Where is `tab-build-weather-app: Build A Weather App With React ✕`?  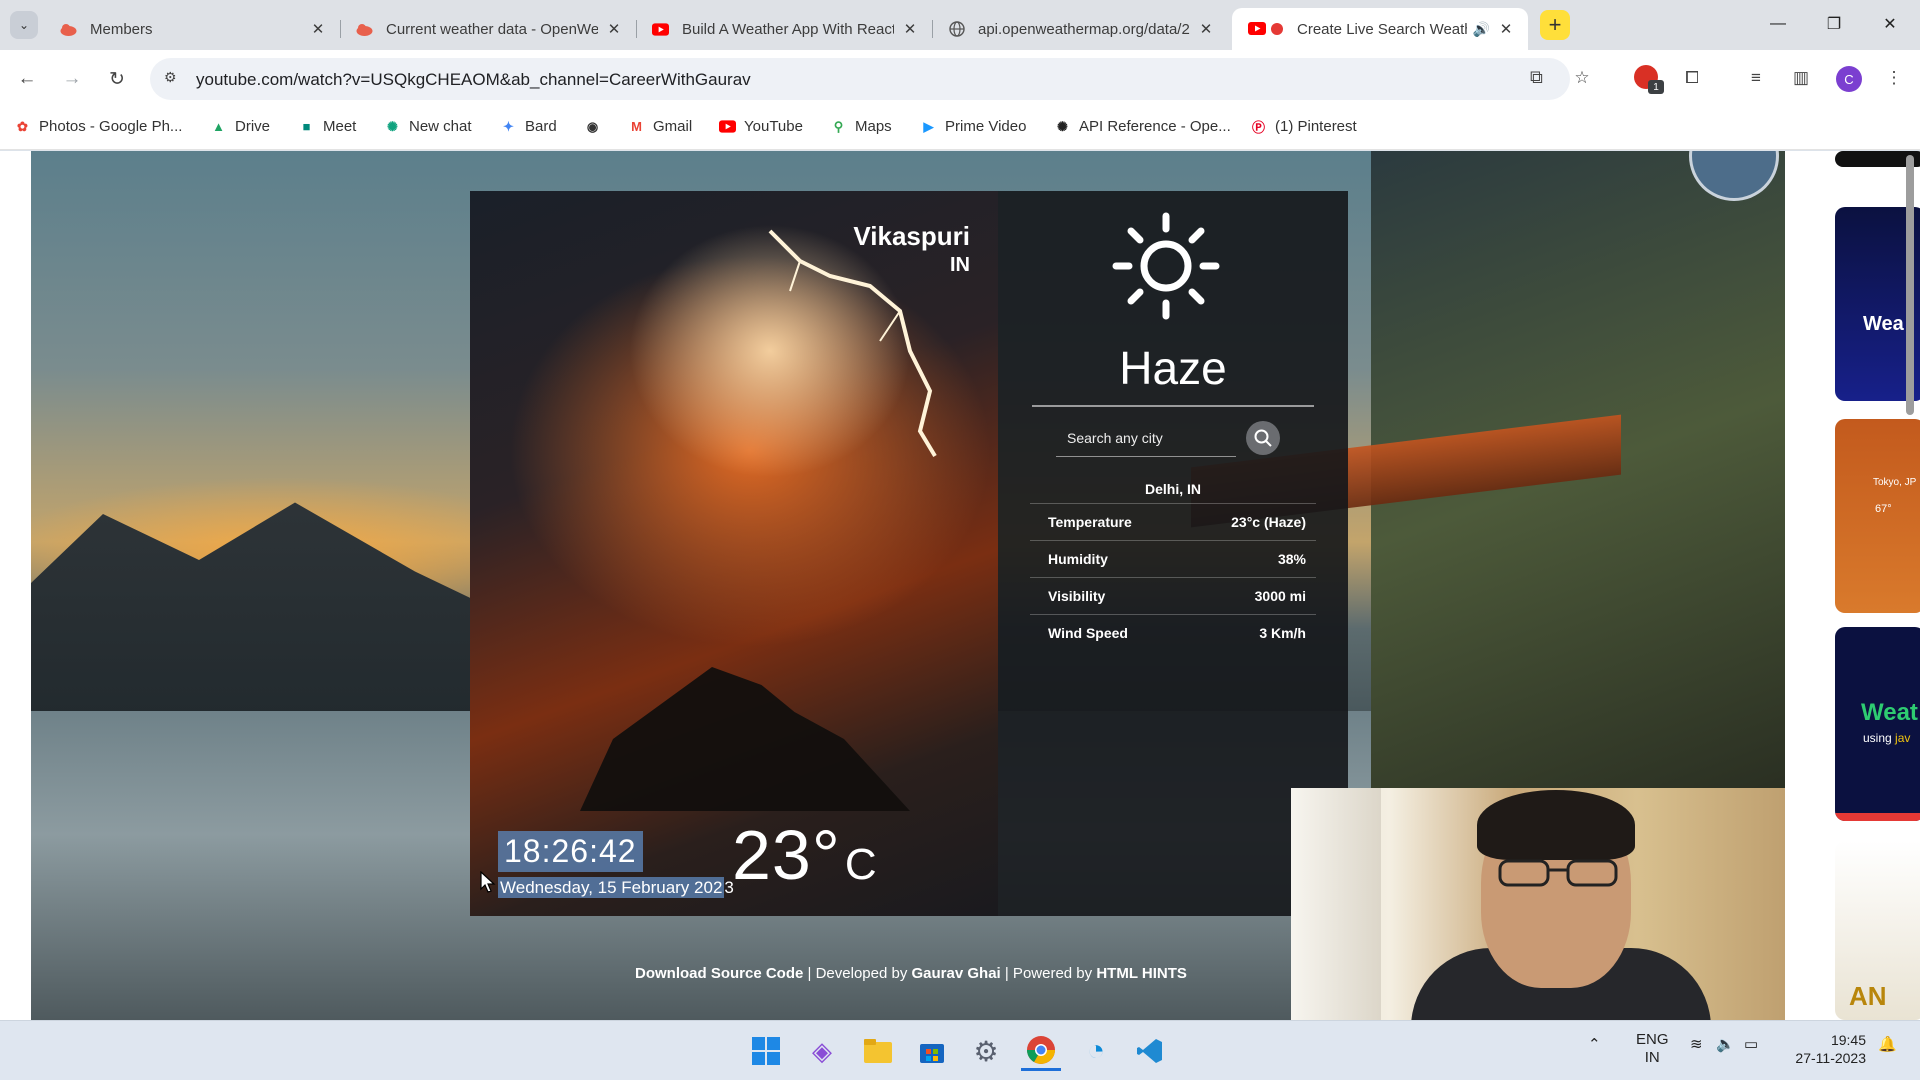 tab-build-weather-app: Build A Weather App With React ✕ is located at coordinates (784, 29).